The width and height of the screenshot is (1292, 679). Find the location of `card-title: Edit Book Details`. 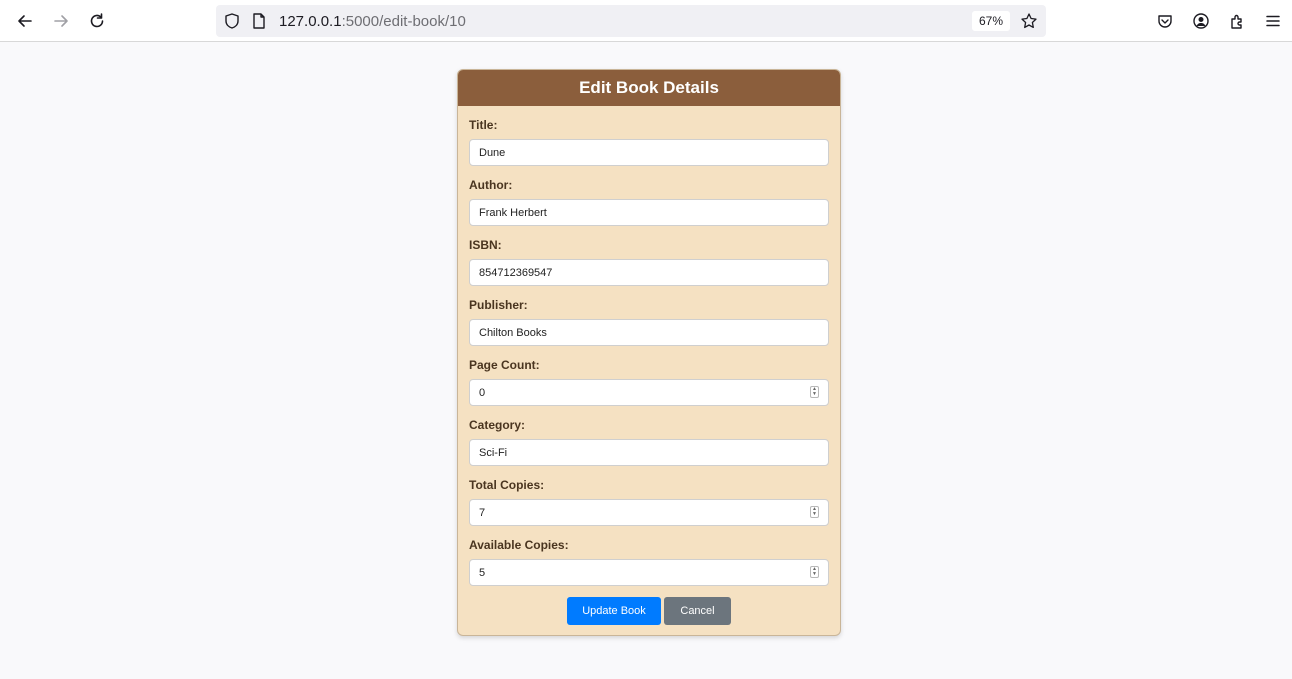

card-title: Edit Book Details is located at coordinates (649, 88).